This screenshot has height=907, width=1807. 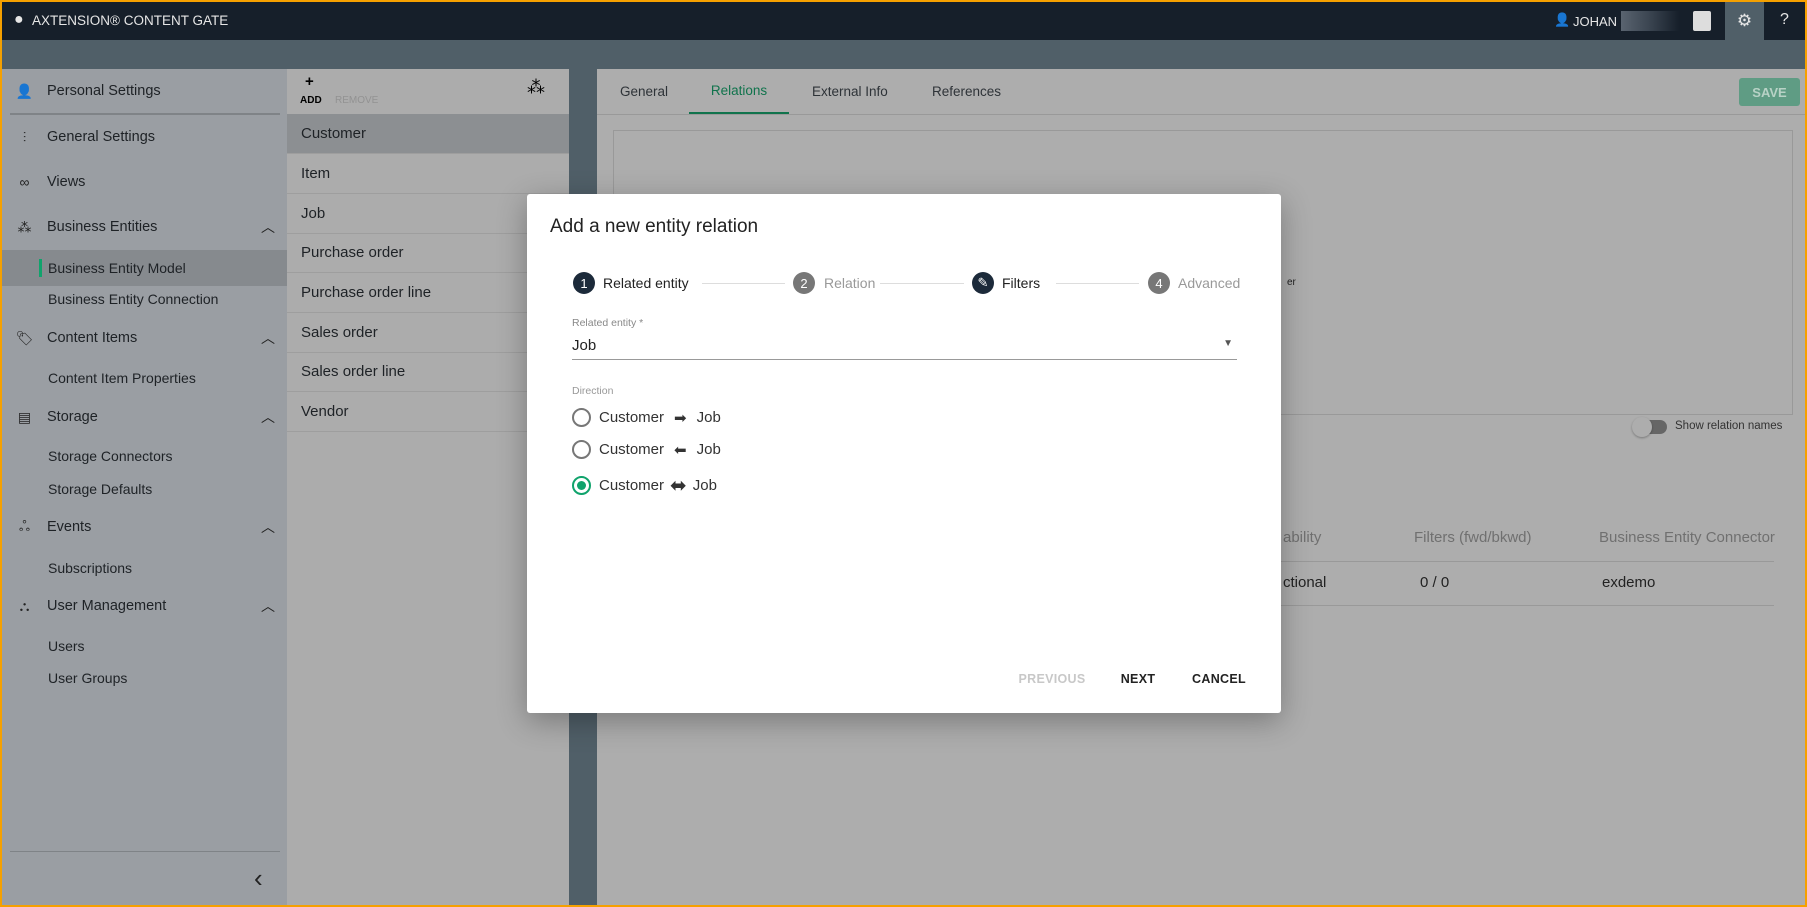 I want to click on related-entity-select: Job ▼, so click(x=904, y=347).